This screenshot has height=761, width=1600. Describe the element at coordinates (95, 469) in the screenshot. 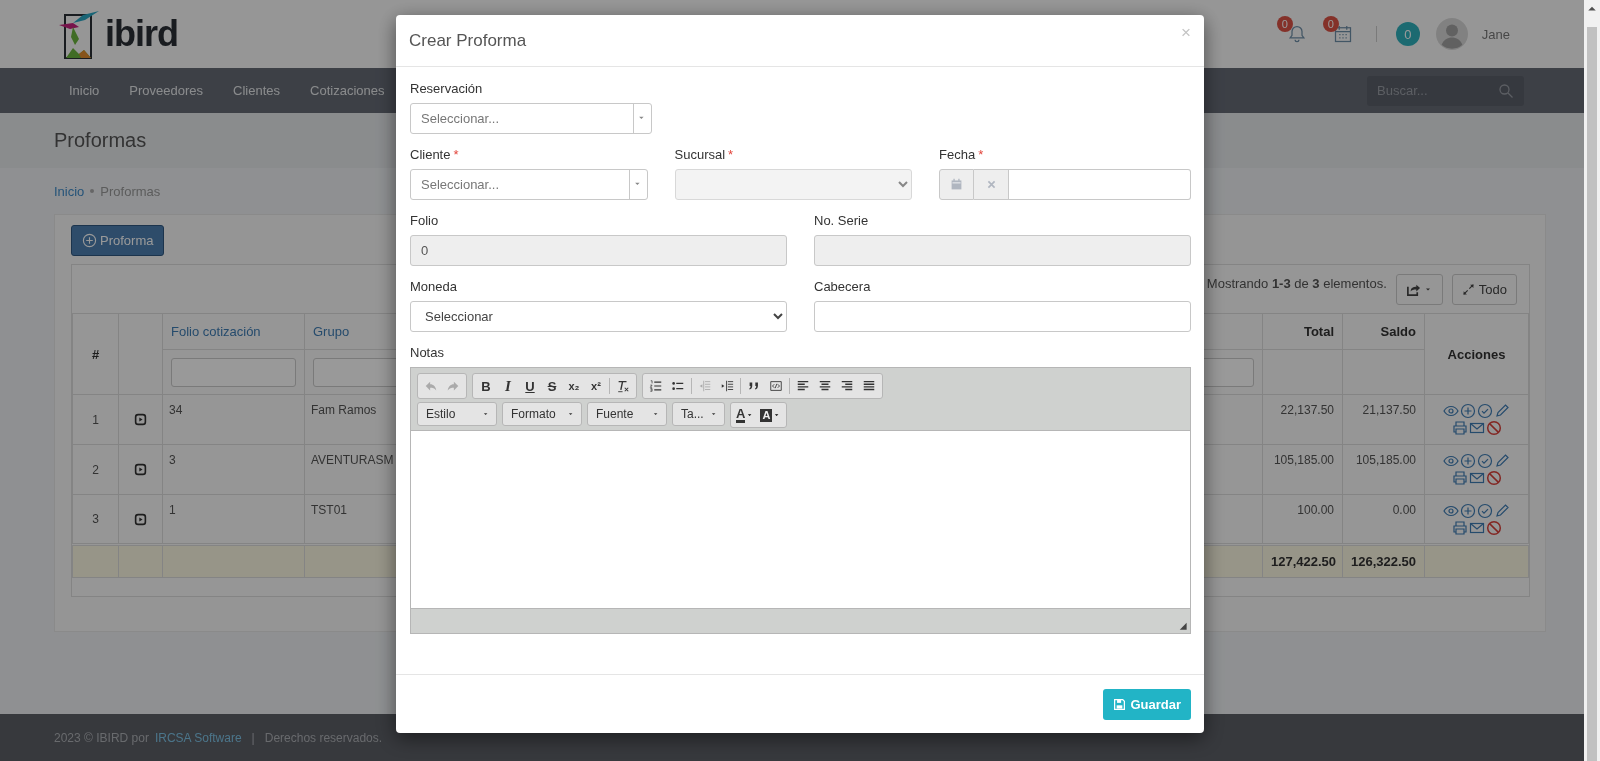

I see `table-cell: 2` at that location.